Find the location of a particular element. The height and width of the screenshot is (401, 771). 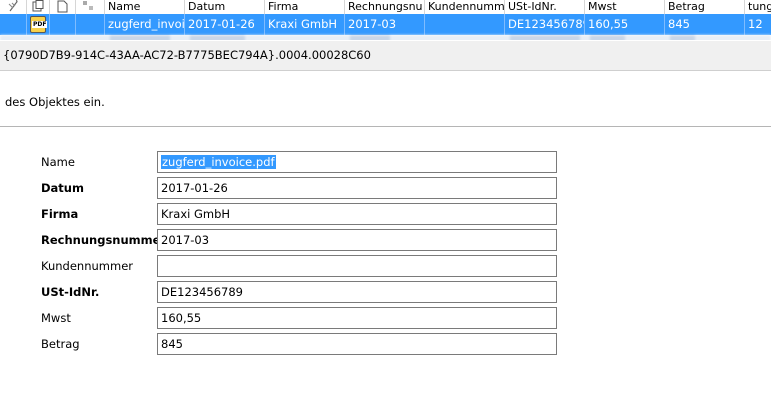

column-header-kundennummer: Kundennumm is located at coordinates (465, 7).